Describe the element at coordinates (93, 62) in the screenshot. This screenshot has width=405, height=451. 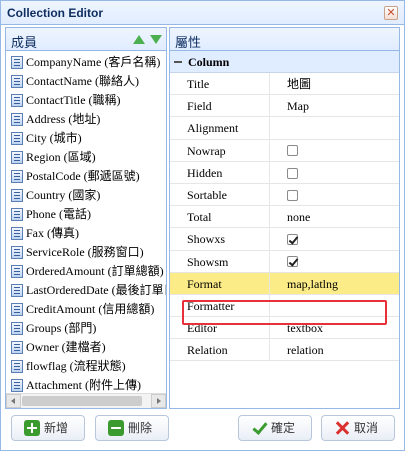
I see `list-item-label: CompanyName (客戶名稱)` at that location.